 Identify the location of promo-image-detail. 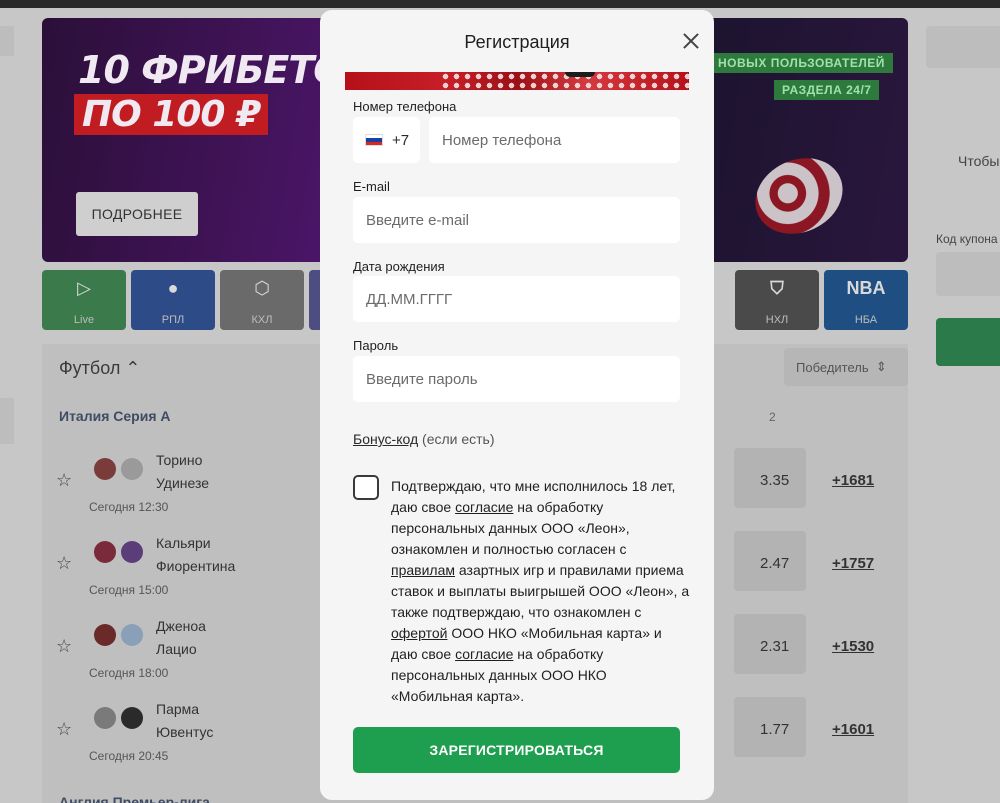
(580, 74).